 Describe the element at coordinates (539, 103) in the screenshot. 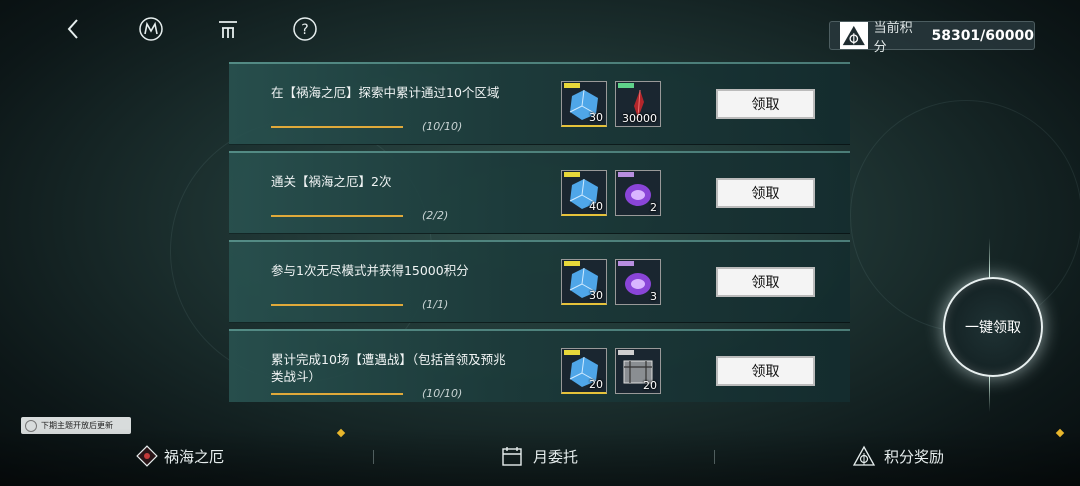

I see `task-row: 在【祸海之厄】探索中累计通过10个区域 (10/10) 30 30000 领取` at that location.